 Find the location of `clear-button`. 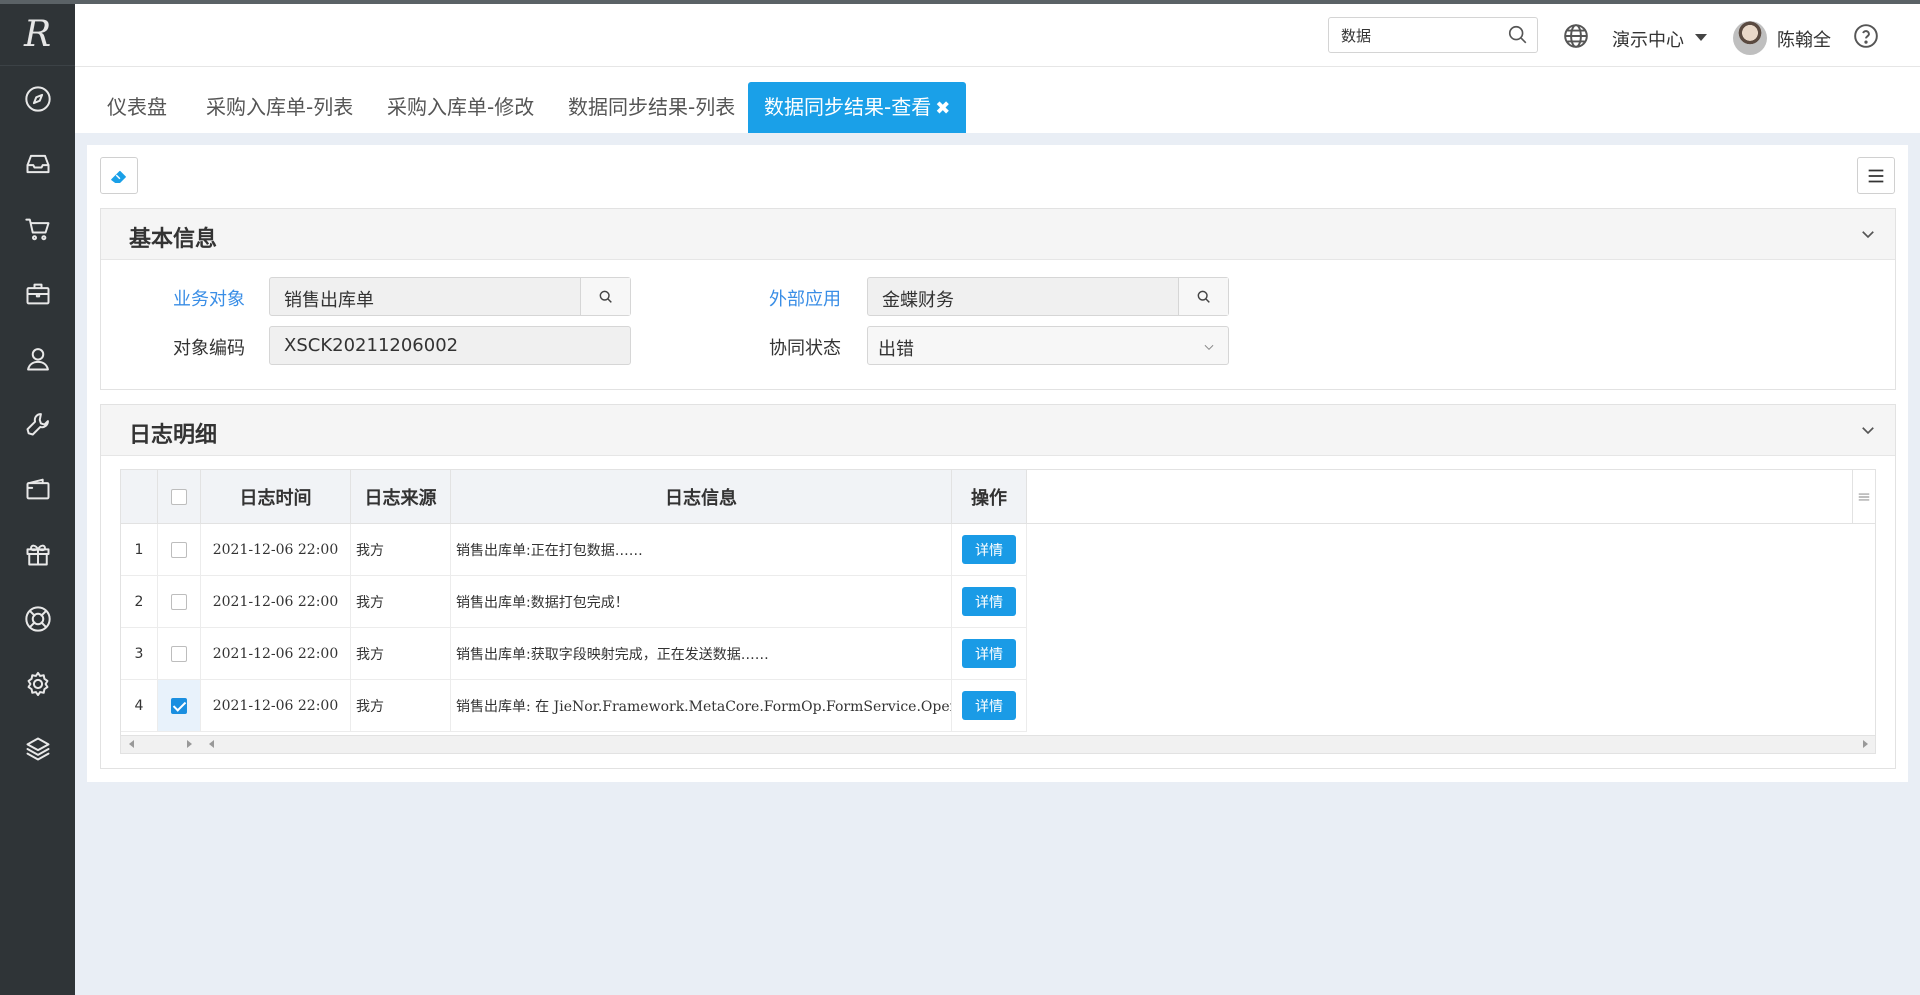

clear-button is located at coordinates (119, 175).